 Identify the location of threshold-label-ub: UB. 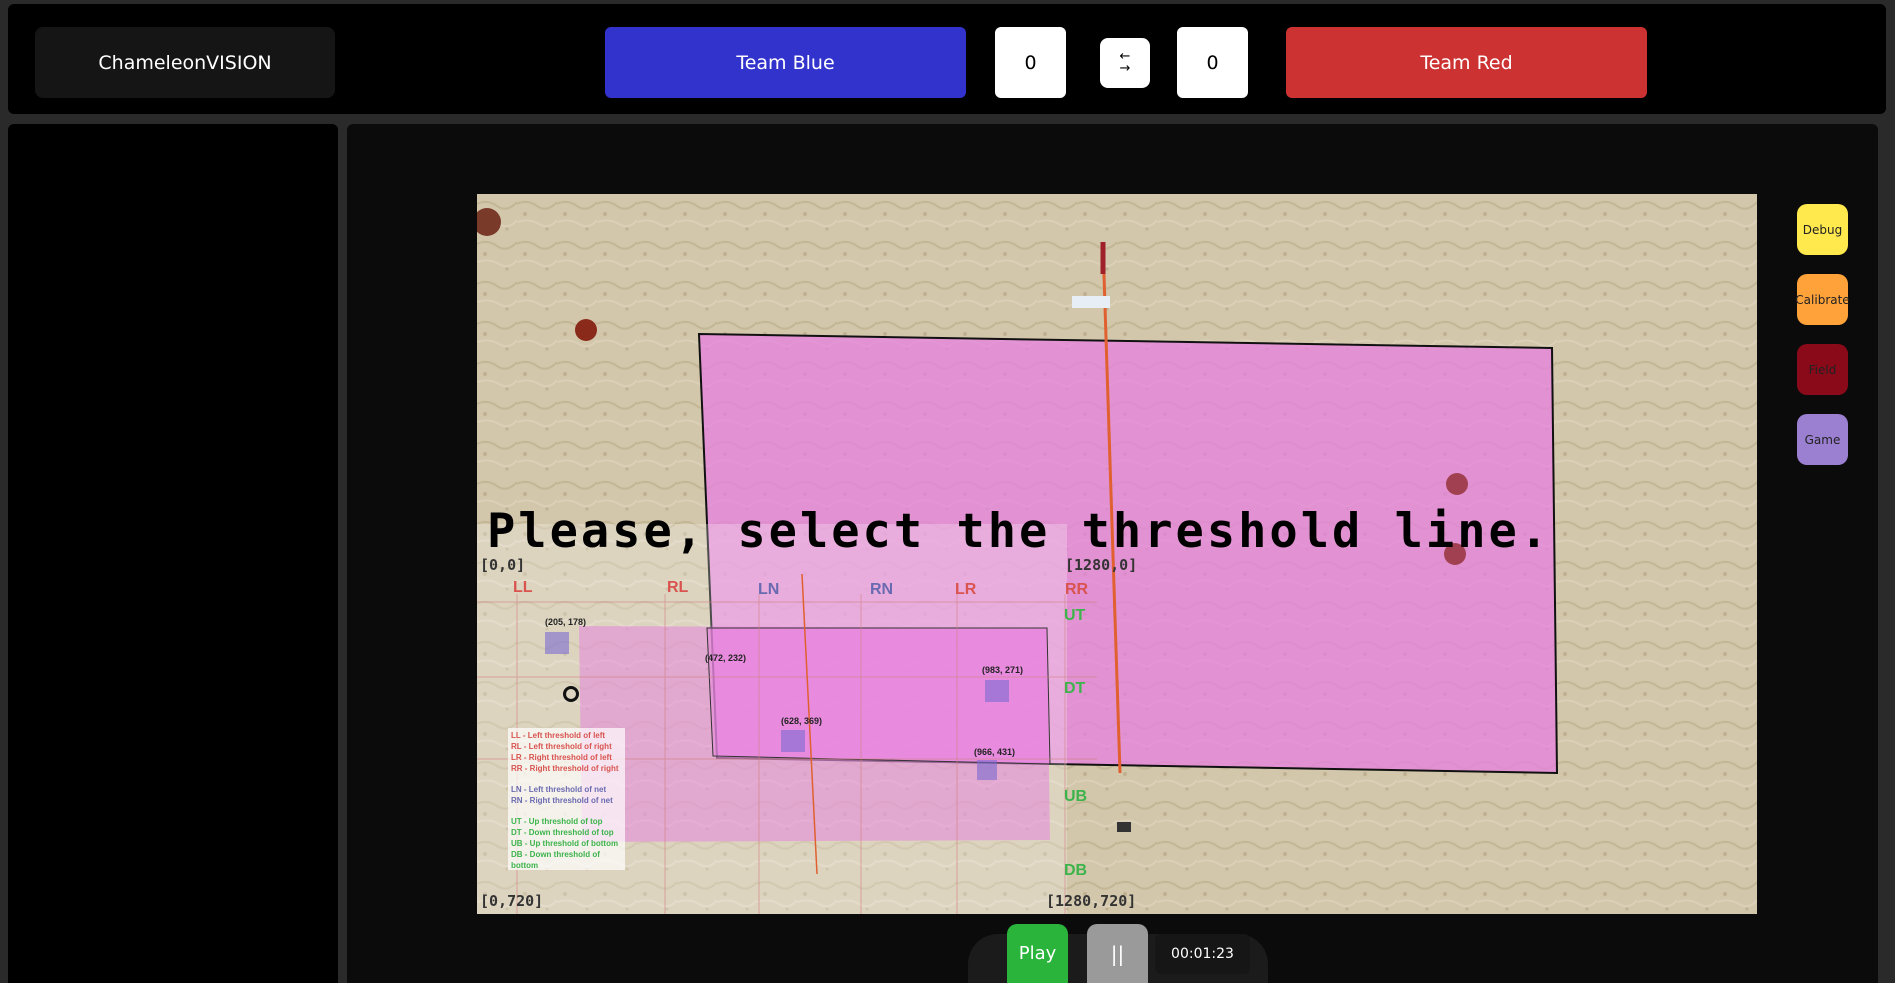
(1076, 796).